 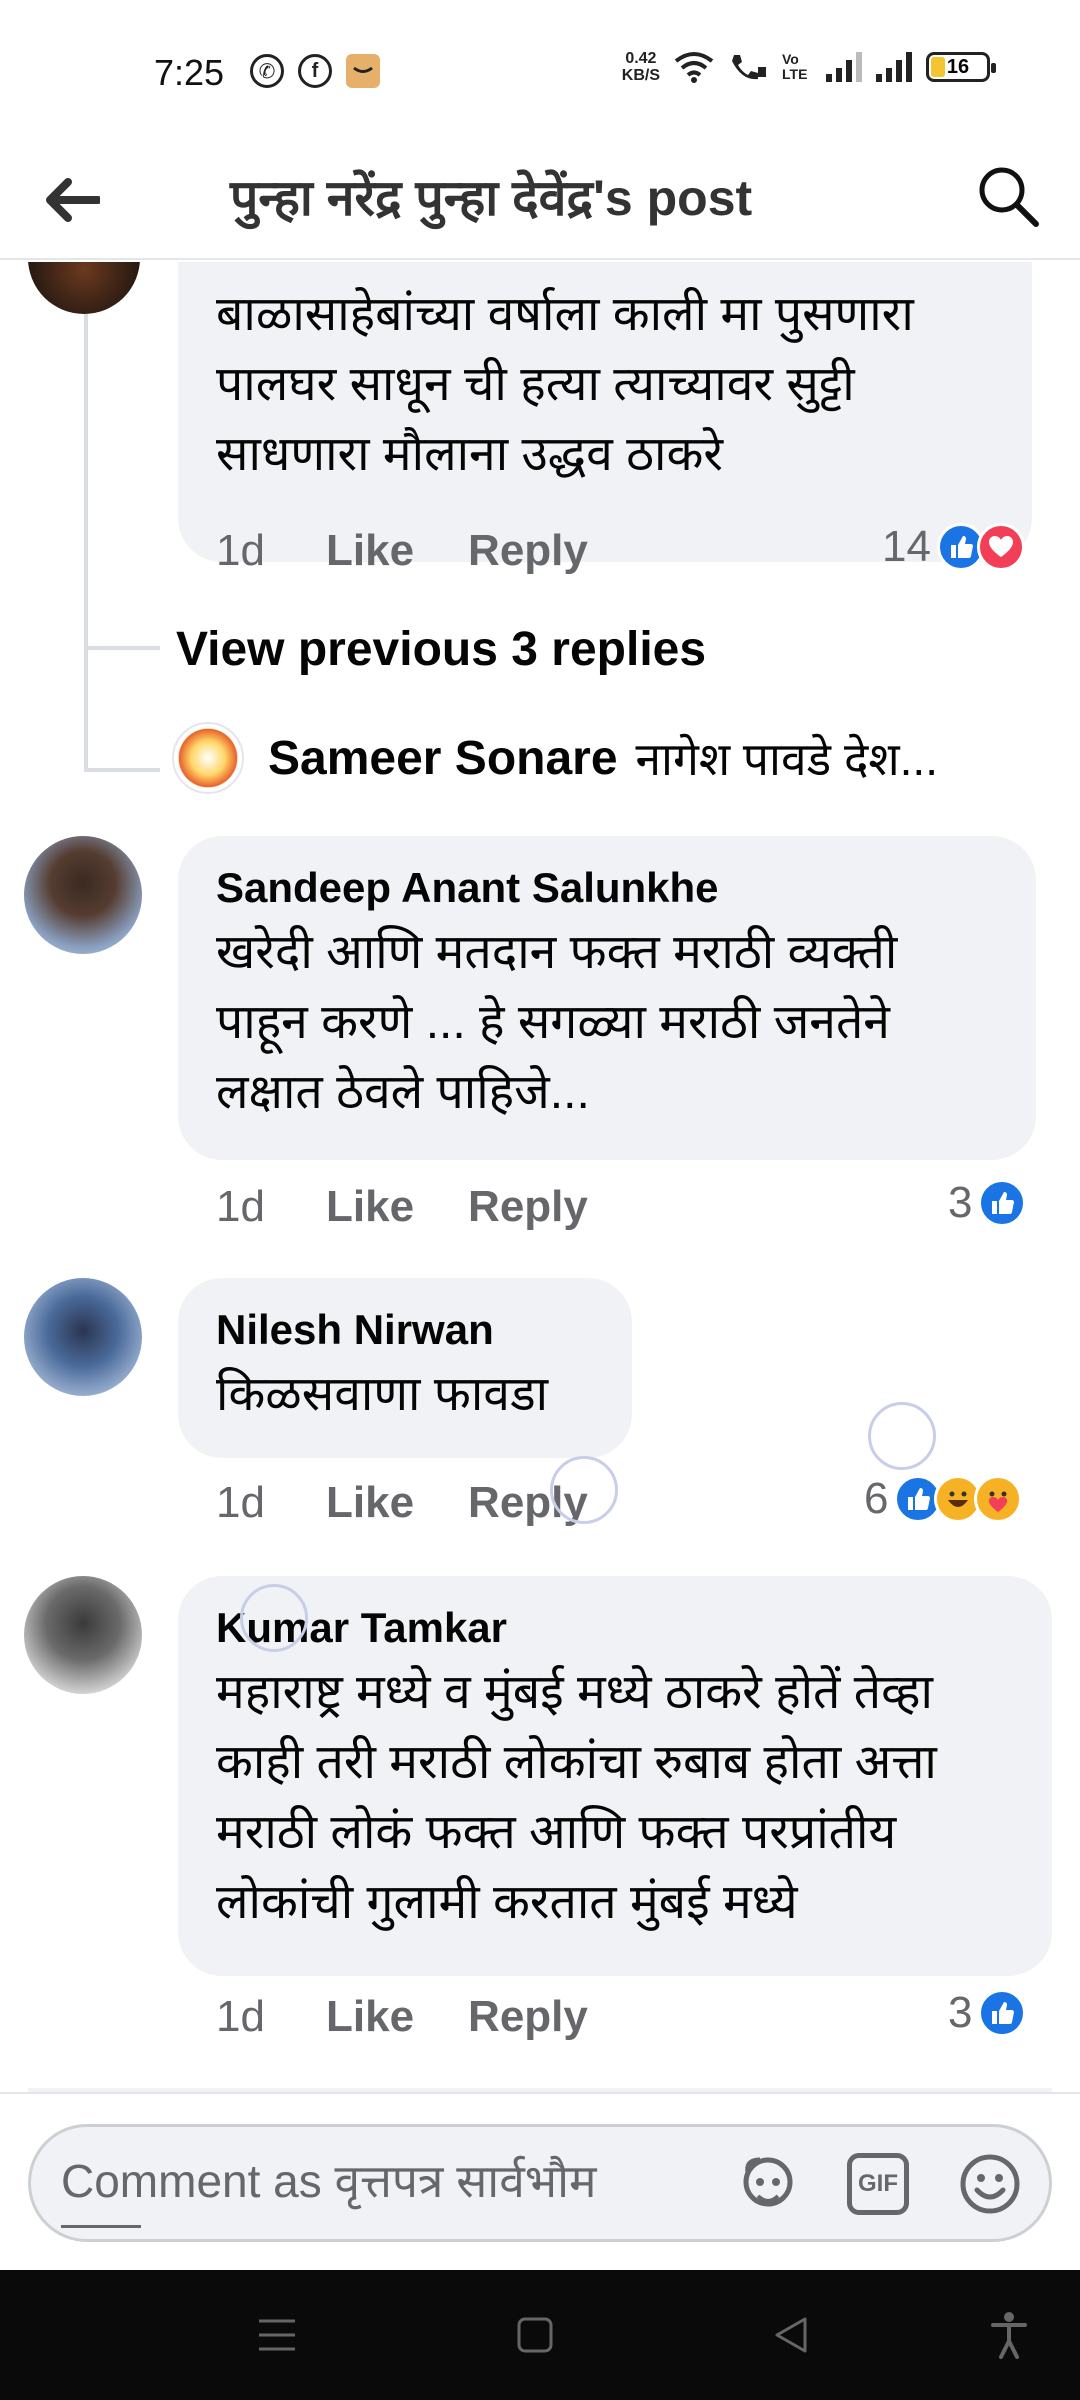 I want to click on accessibility-button, so click(x=1009, y=2335).